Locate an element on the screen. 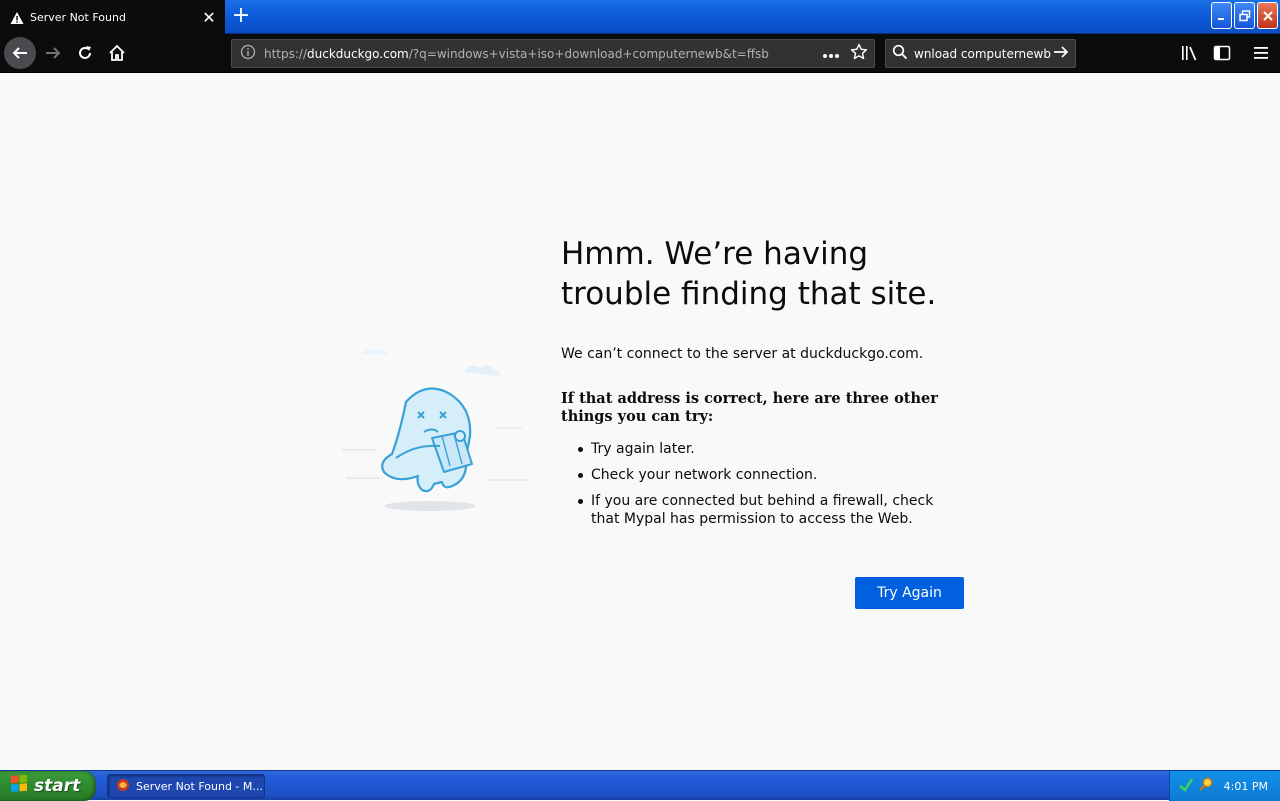 Image resolution: width=1280 pixels, height=801 pixels. new-tab-button: + is located at coordinates (241, 16).